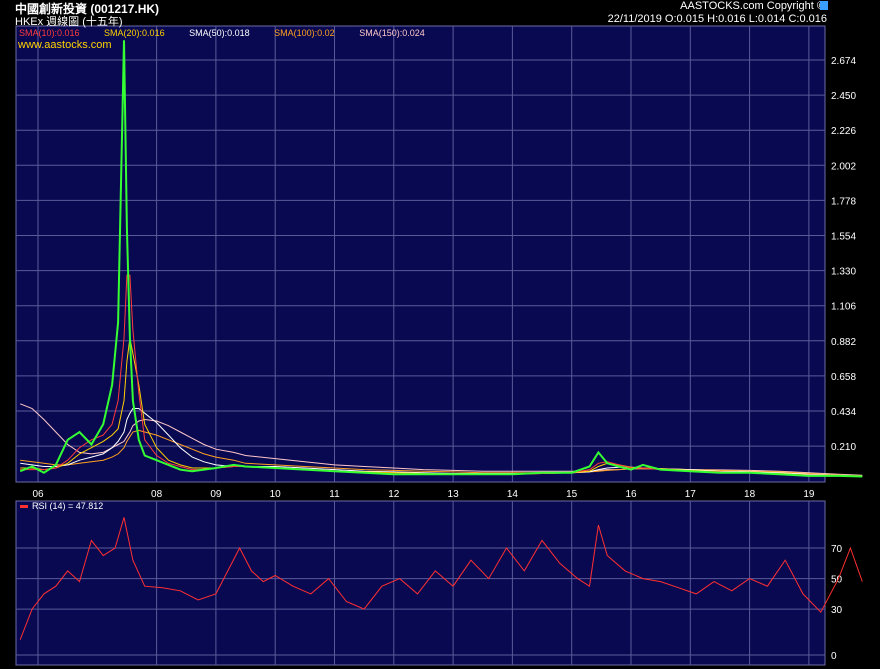 Image resolution: width=880 pixels, height=669 pixels. What do you see at coordinates (843, 131) in the screenshot?
I see `price-y-tick-label: 2.226` at bounding box center [843, 131].